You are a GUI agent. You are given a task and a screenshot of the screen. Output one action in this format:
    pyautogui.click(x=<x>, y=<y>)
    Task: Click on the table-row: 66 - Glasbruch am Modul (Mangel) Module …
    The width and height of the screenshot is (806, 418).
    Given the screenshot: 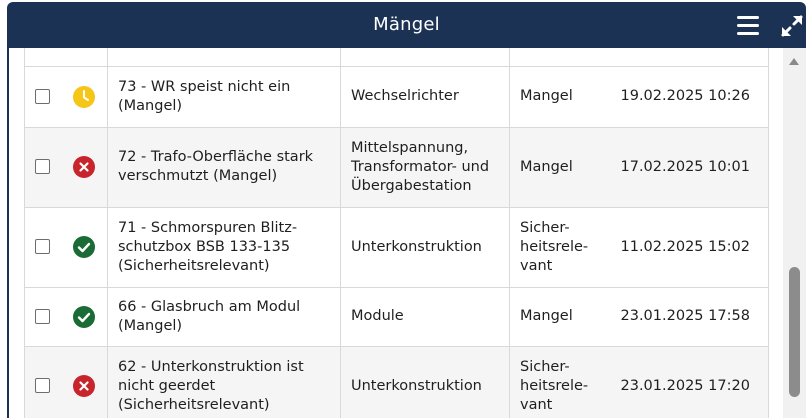 What is the action you would take?
    pyautogui.click(x=396, y=316)
    